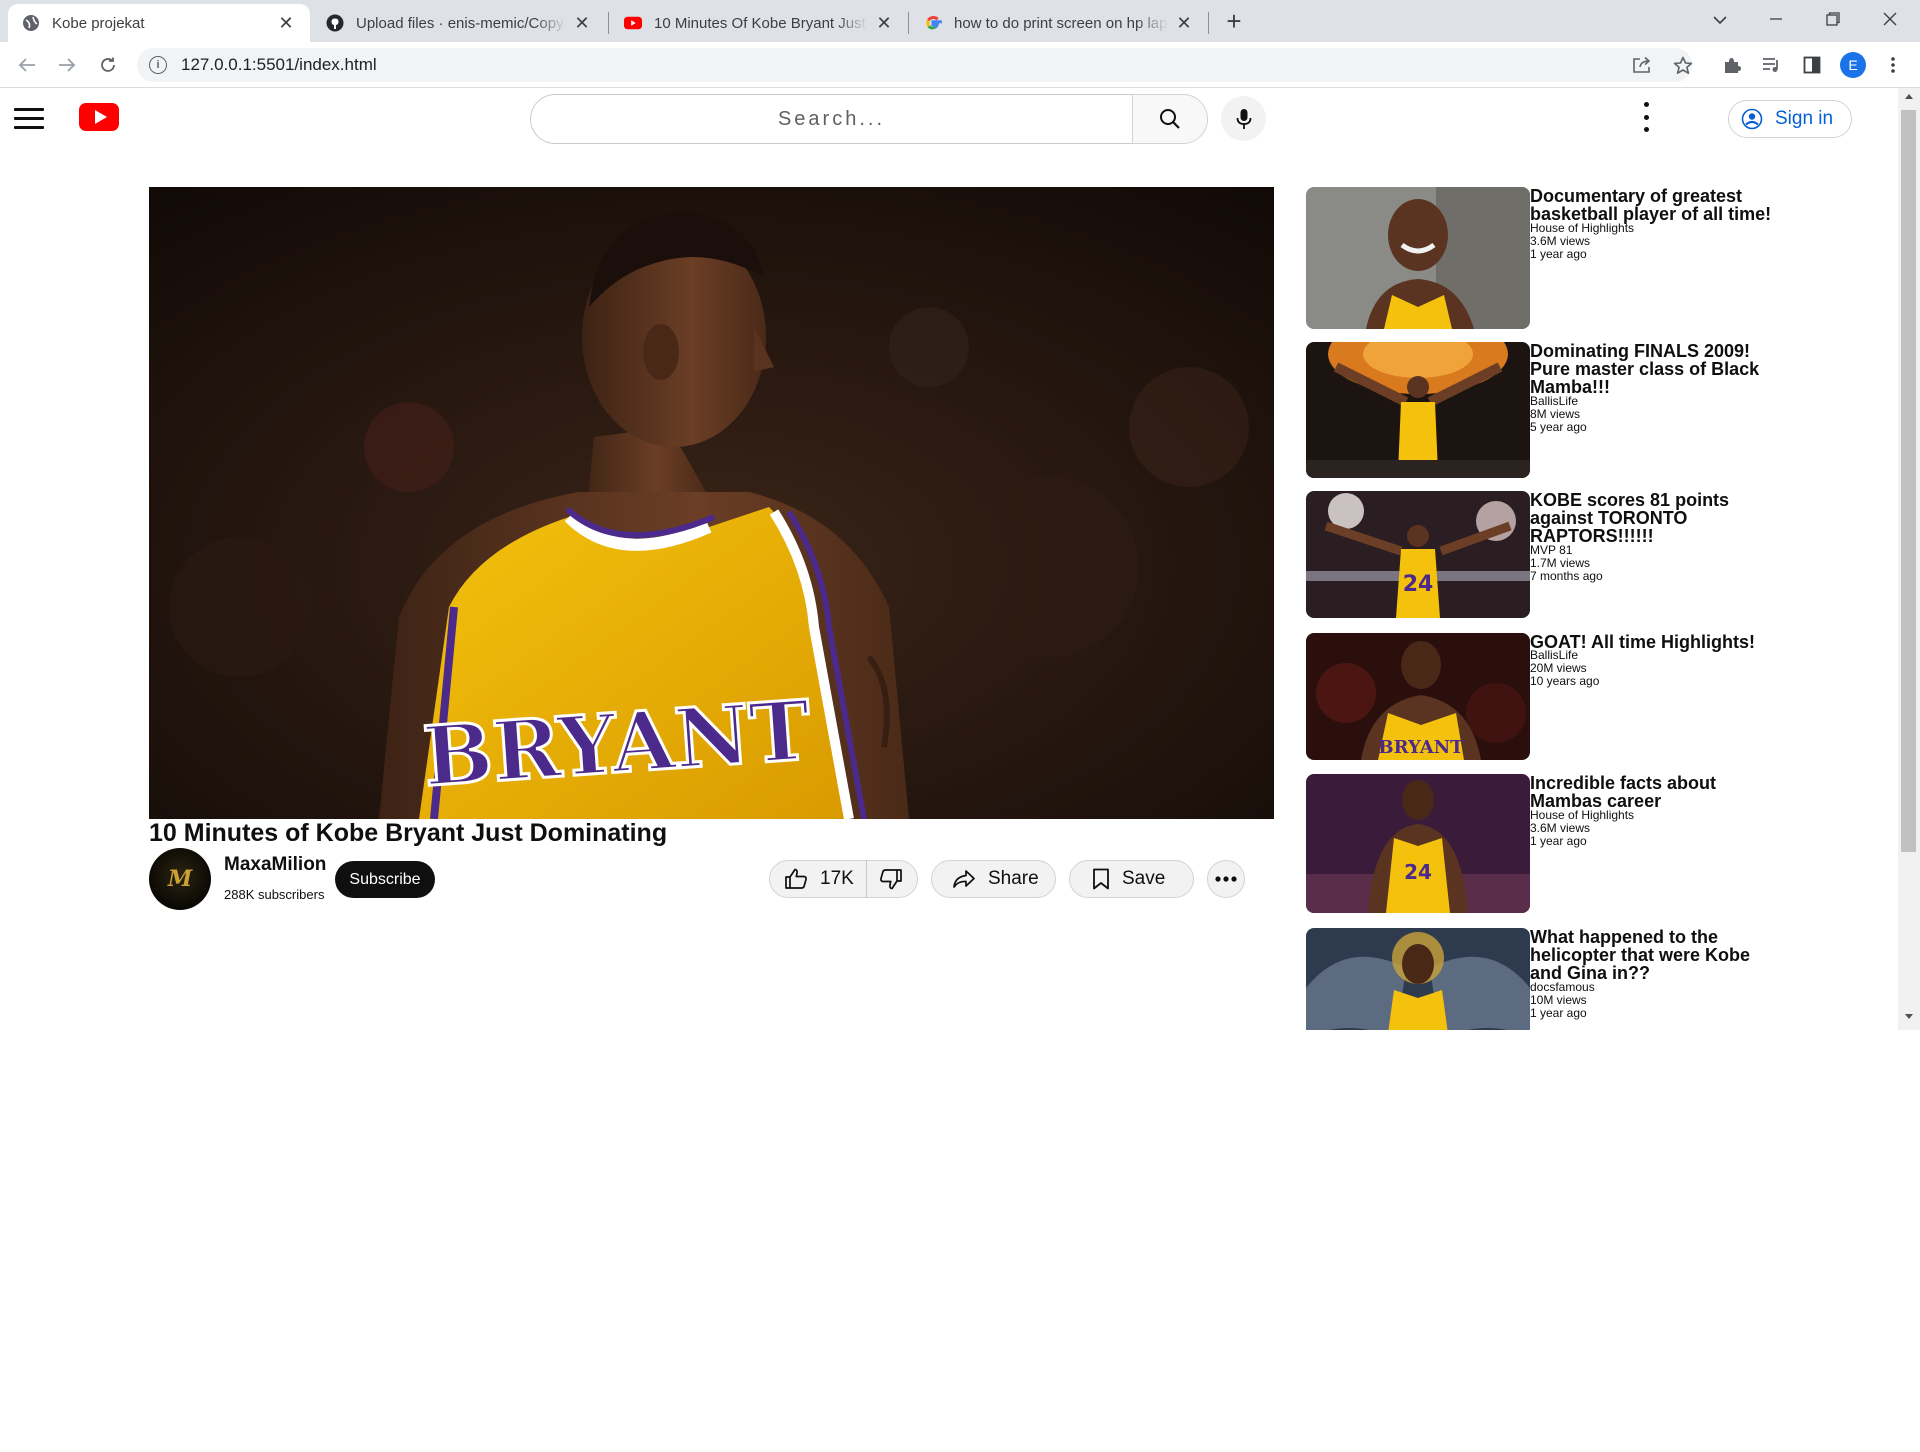  Describe the element at coordinates (385, 879) in the screenshot. I see `subscribe-button: Subscribe` at that location.